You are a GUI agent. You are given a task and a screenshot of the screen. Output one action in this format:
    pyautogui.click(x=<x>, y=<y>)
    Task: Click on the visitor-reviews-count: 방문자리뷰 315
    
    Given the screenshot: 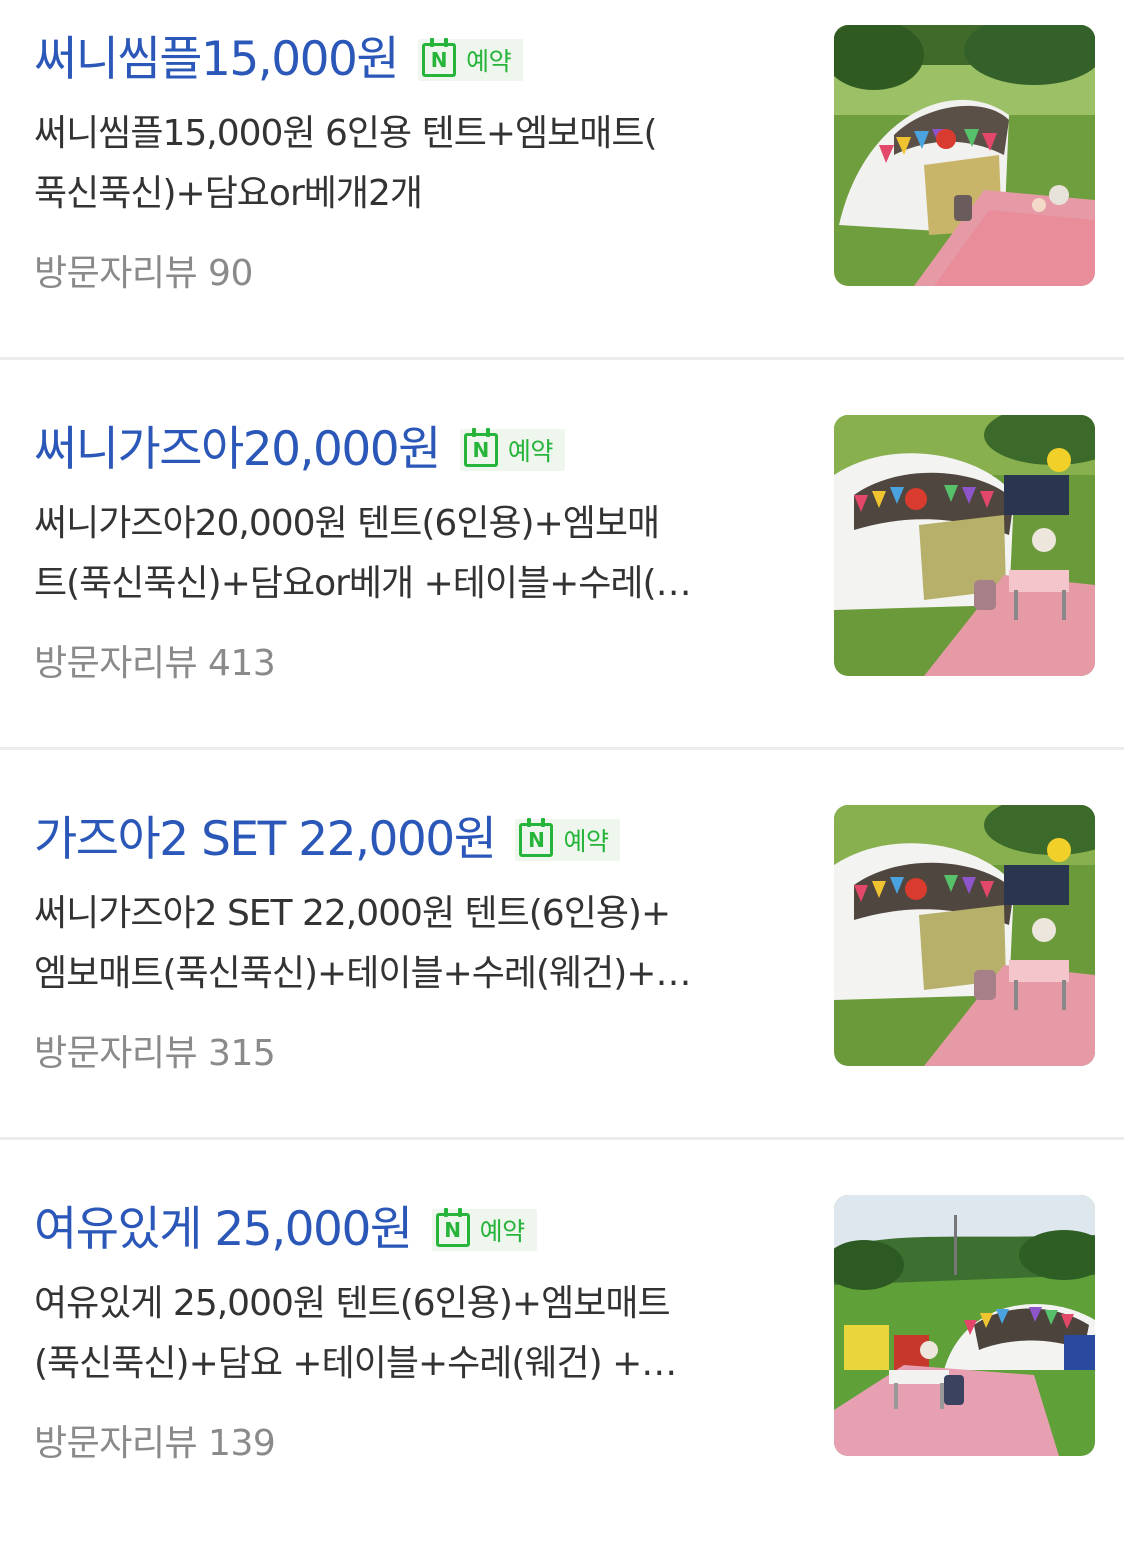 What is the action you would take?
    pyautogui.click(x=155, y=1054)
    